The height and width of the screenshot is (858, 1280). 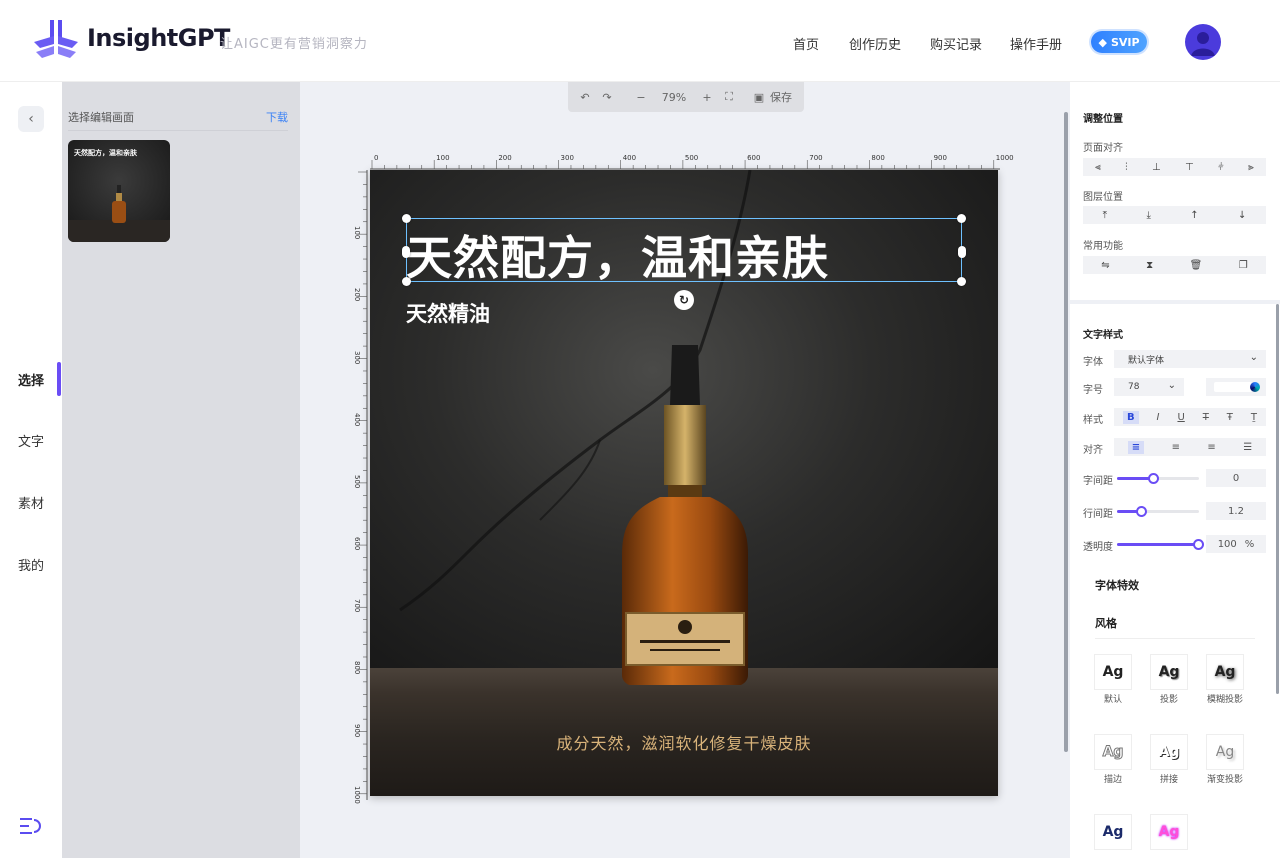 I want to click on opacity-value-box: 100 %, so click(x=1236, y=544).